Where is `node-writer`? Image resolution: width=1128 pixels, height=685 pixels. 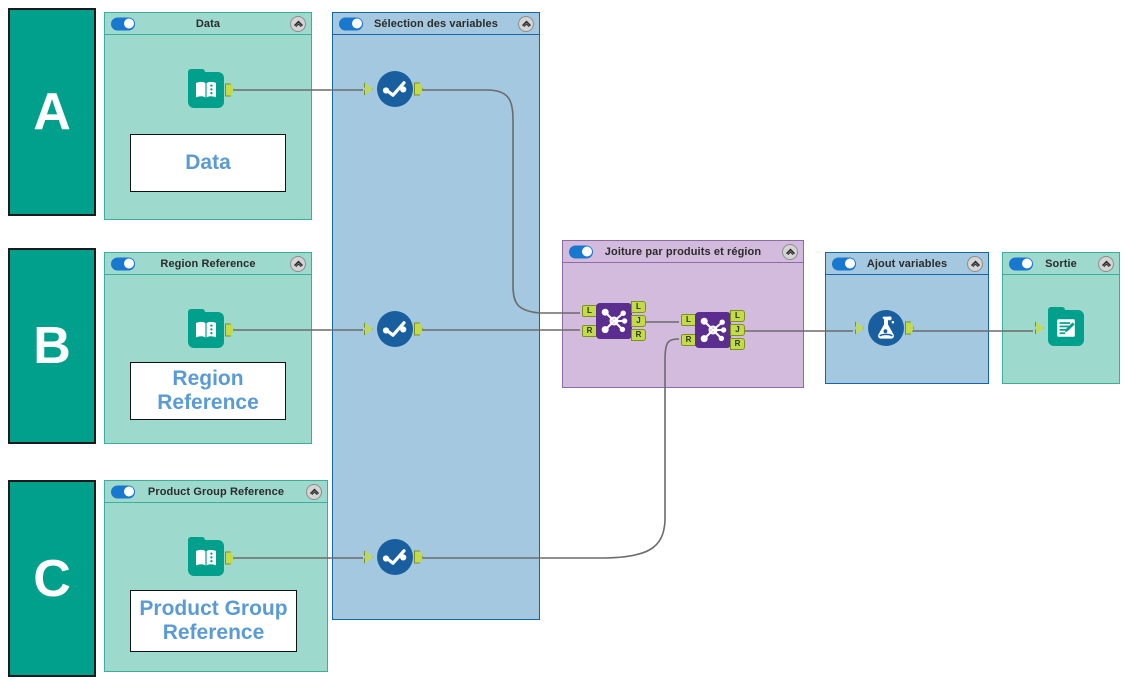 node-writer is located at coordinates (1061, 326).